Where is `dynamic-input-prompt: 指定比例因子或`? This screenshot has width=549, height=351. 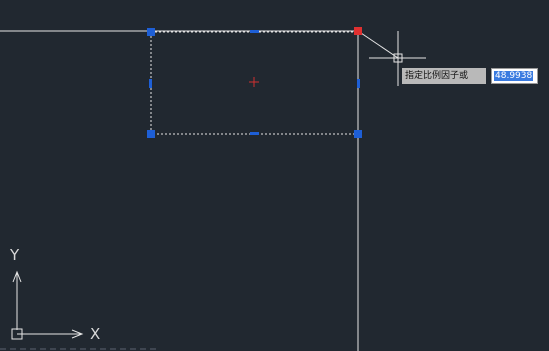
dynamic-input-prompt: 指定比例因子或 is located at coordinates (444, 76).